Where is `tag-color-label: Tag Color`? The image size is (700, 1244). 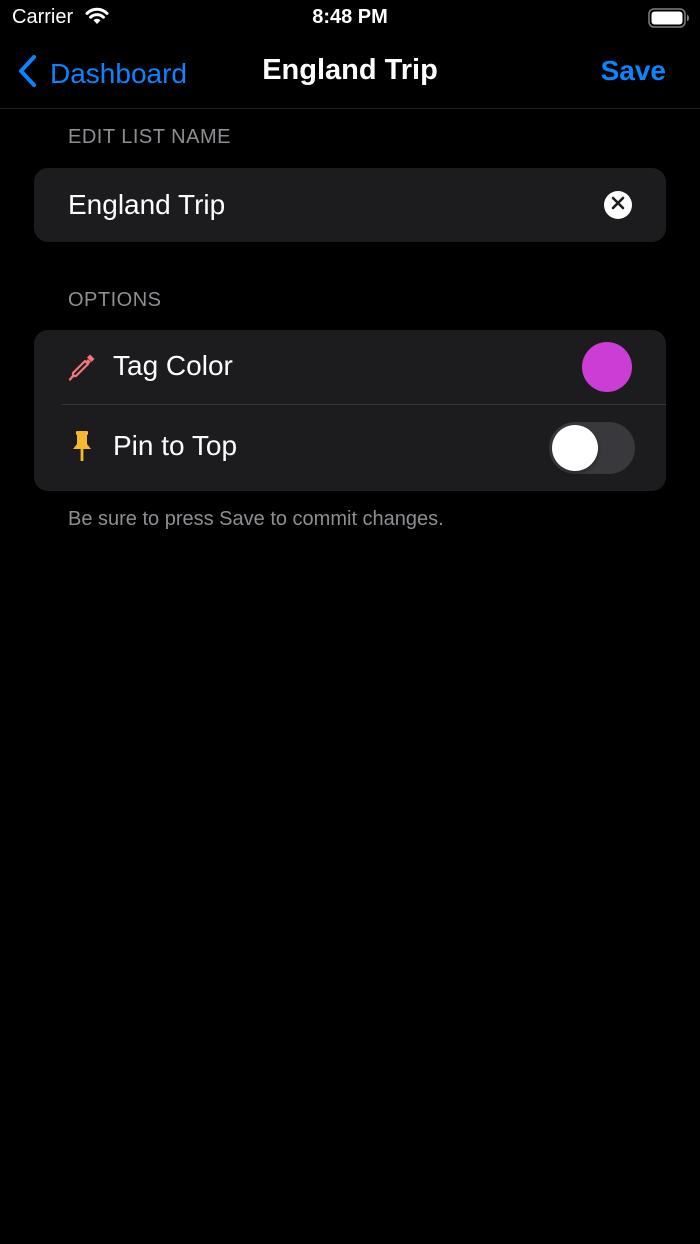
tag-color-label: Tag Color is located at coordinates (173, 365).